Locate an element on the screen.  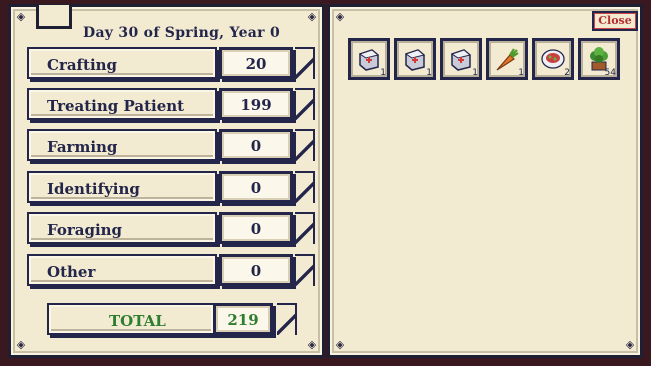
salad-bowl-icon is located at coordinates (553, 59).